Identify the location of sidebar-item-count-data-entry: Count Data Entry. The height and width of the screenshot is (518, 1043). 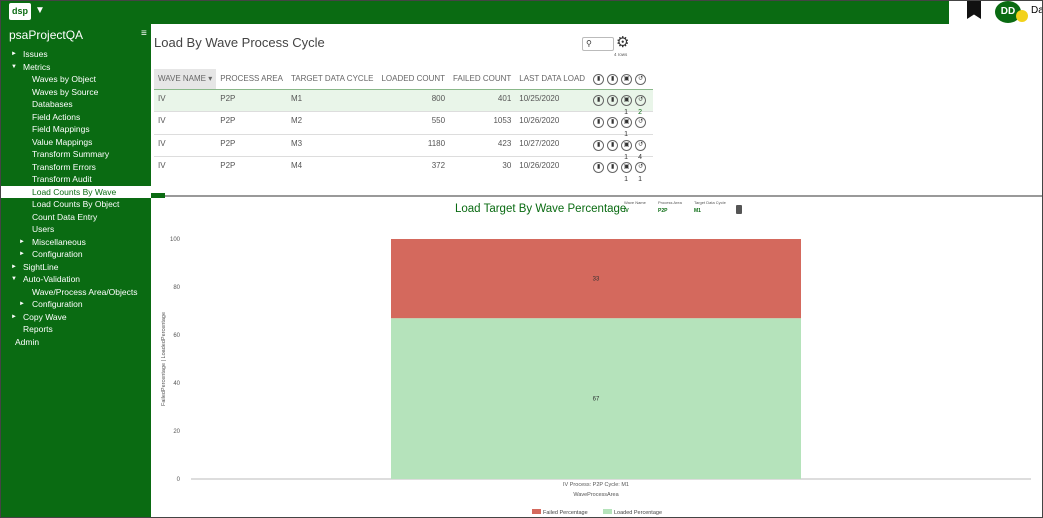
(76, 217).